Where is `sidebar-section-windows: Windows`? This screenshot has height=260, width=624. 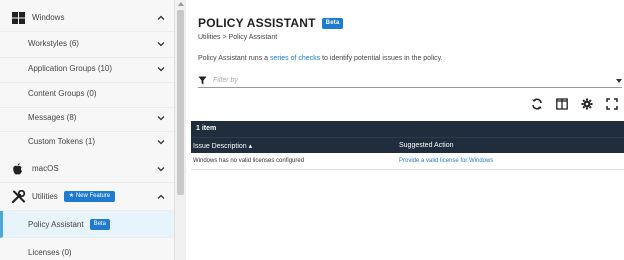 sidebar-section-windows: Windows is located at coordinates (87, 18).